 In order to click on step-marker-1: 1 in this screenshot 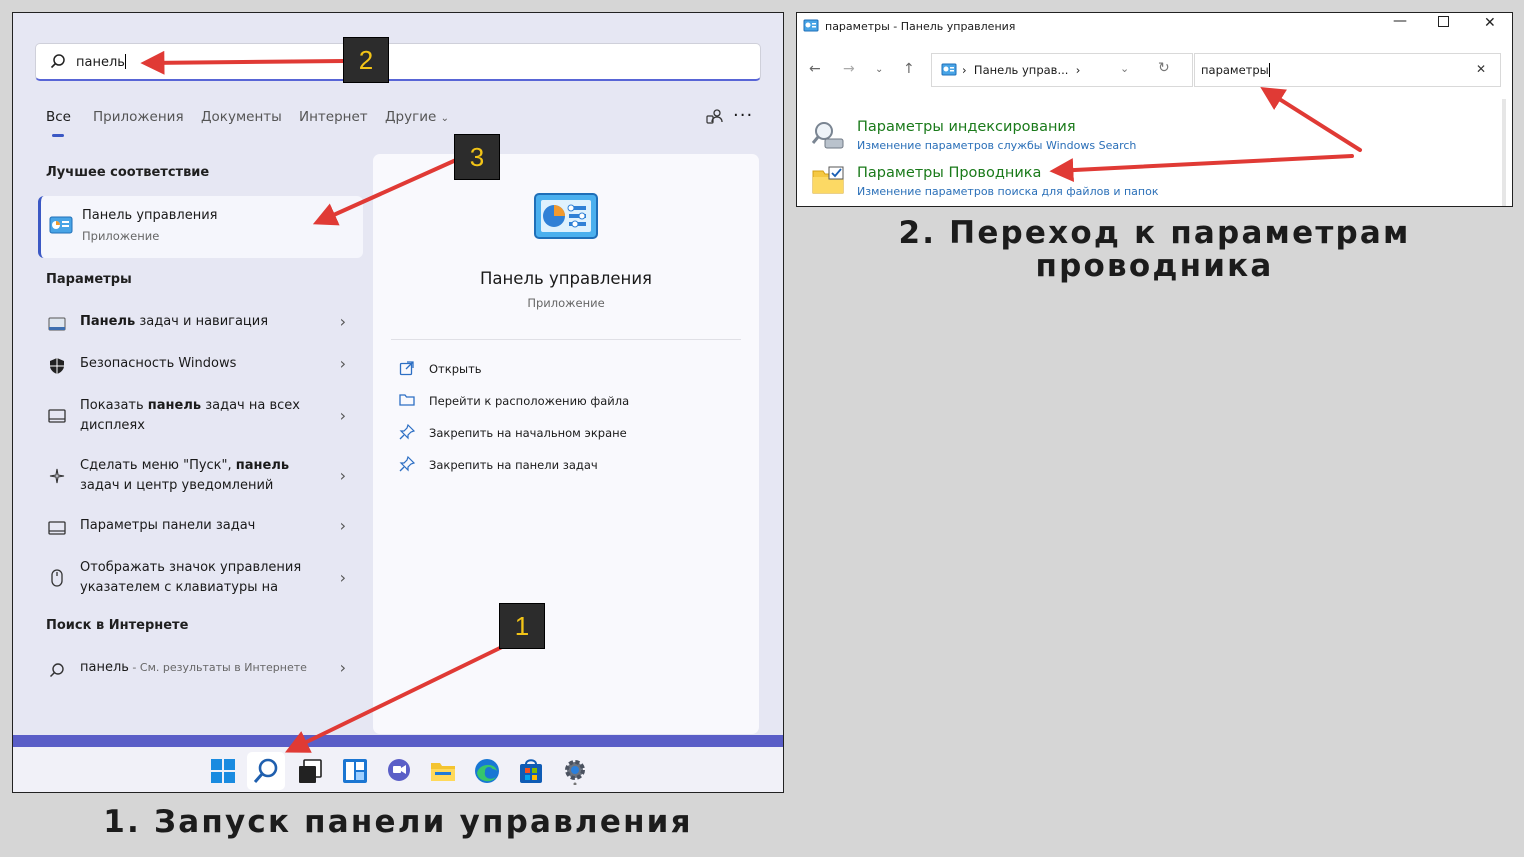, I will do `click(522, 626)`.